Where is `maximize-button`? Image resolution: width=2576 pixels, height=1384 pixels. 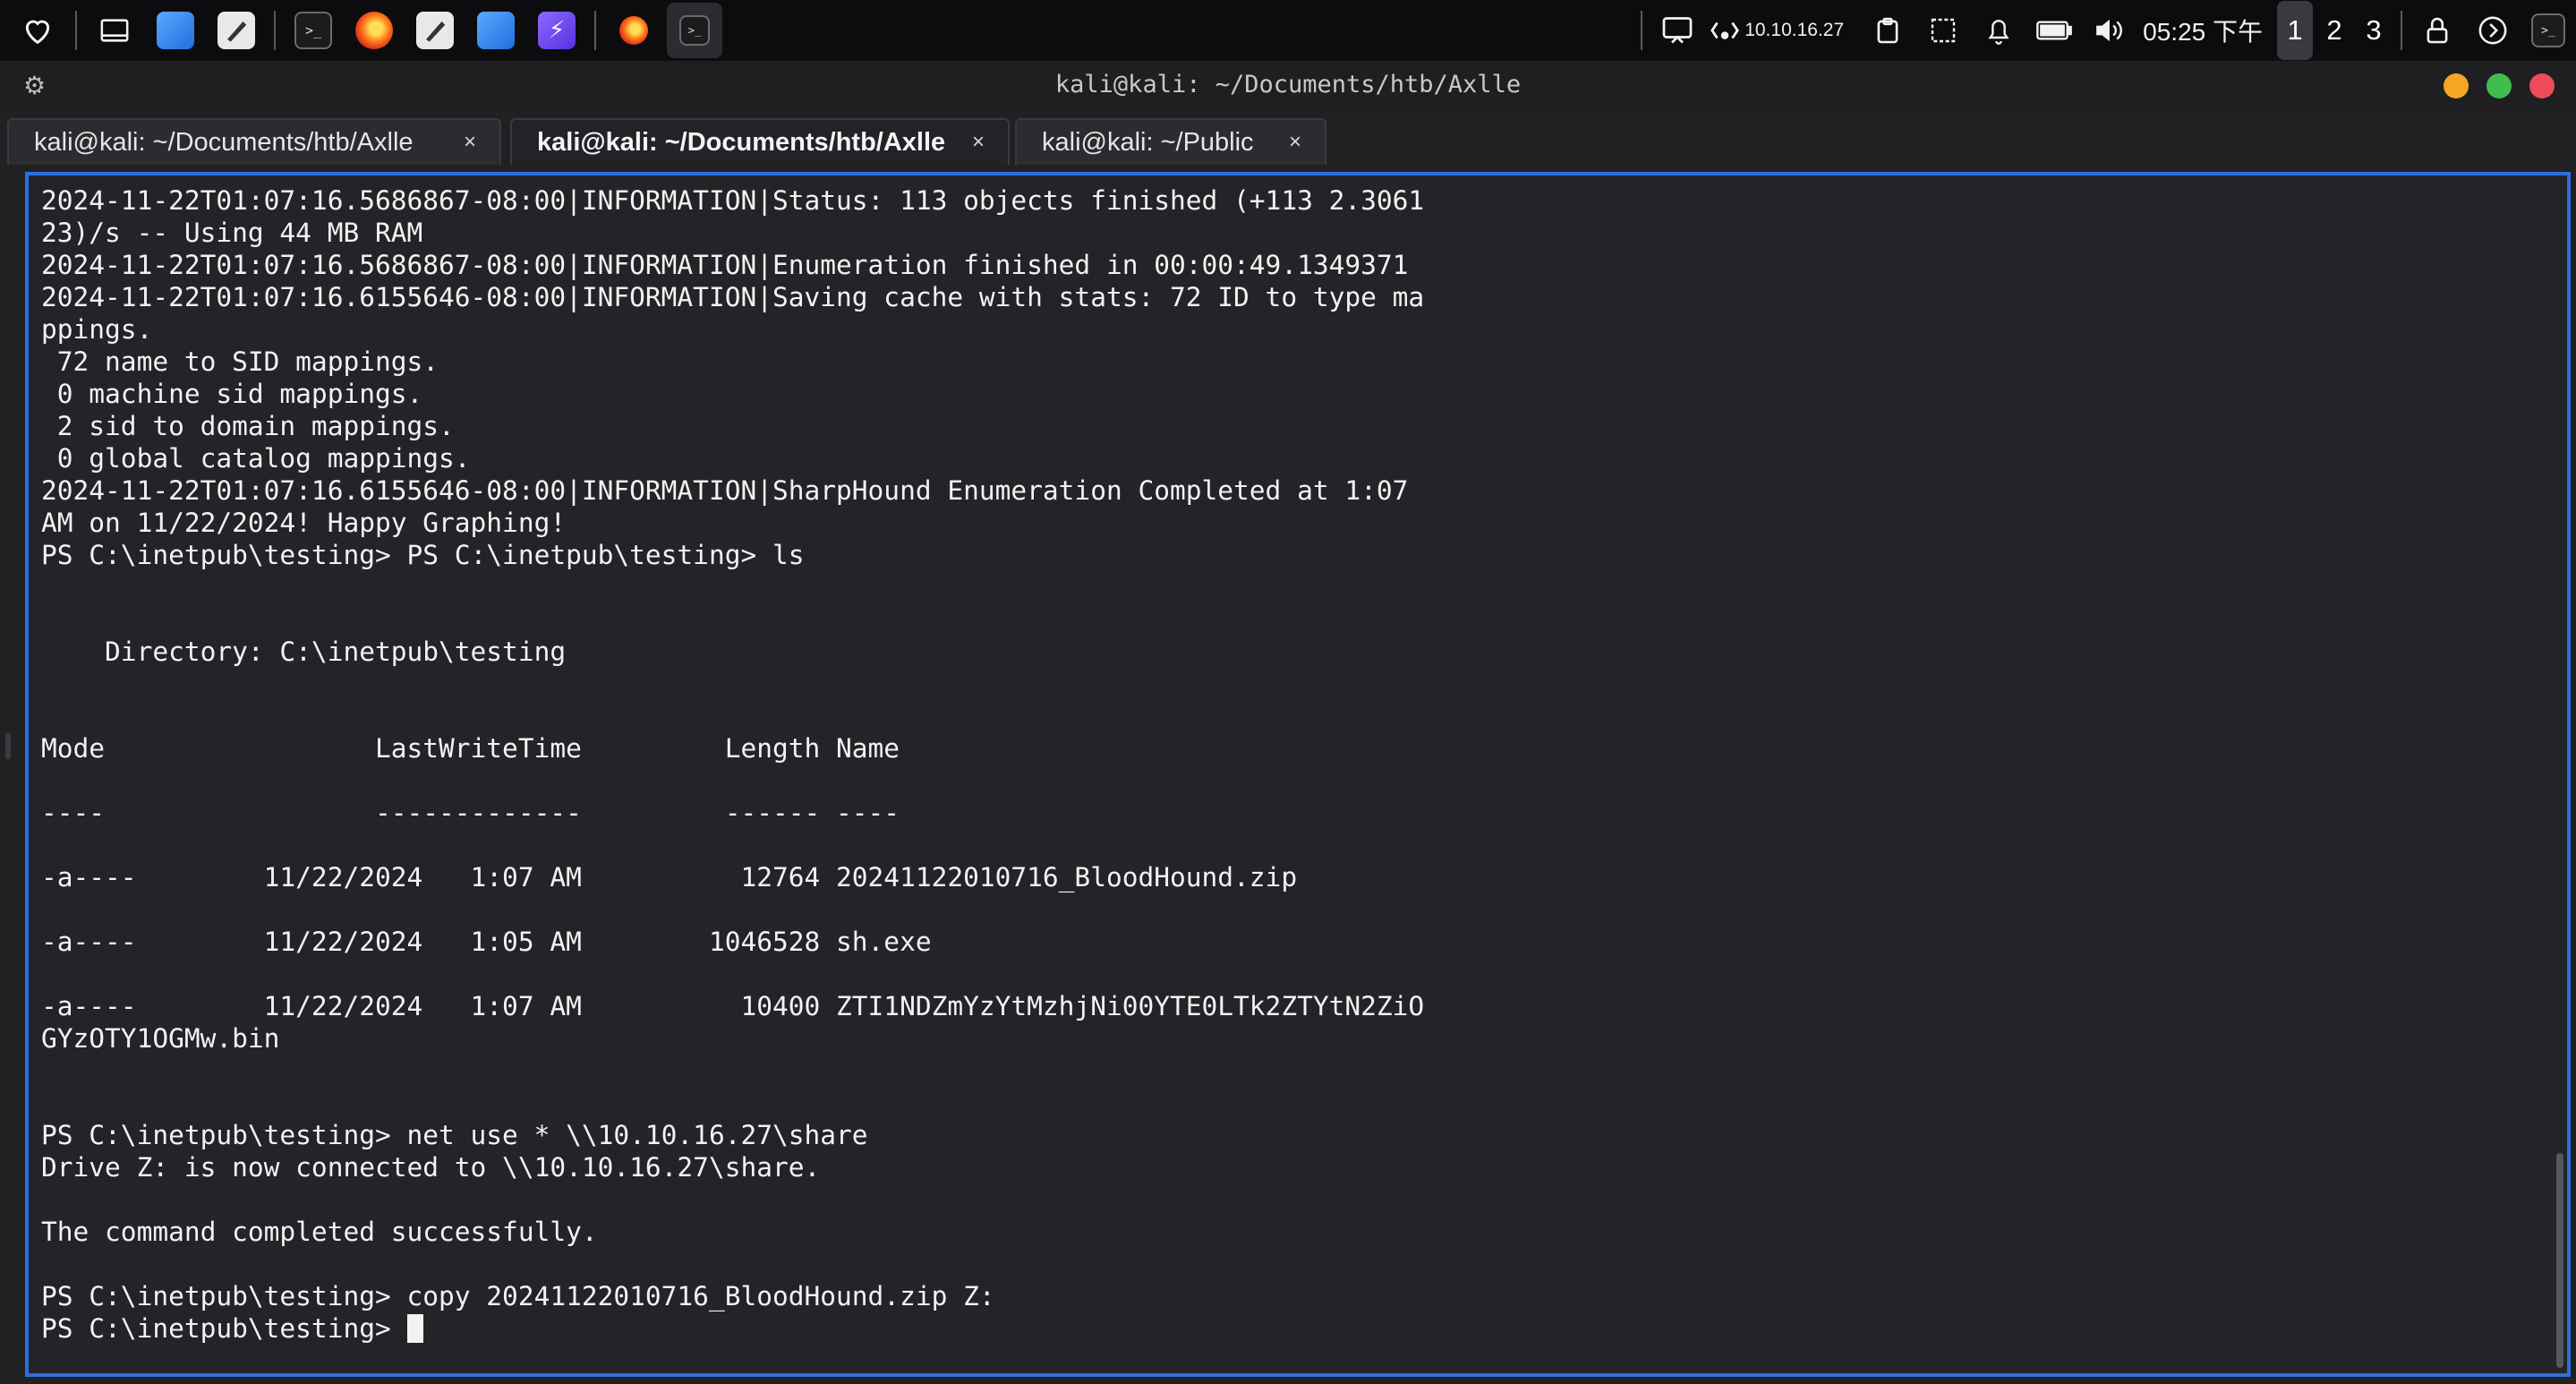
maximize-button is located at coordinates (2499, 85).